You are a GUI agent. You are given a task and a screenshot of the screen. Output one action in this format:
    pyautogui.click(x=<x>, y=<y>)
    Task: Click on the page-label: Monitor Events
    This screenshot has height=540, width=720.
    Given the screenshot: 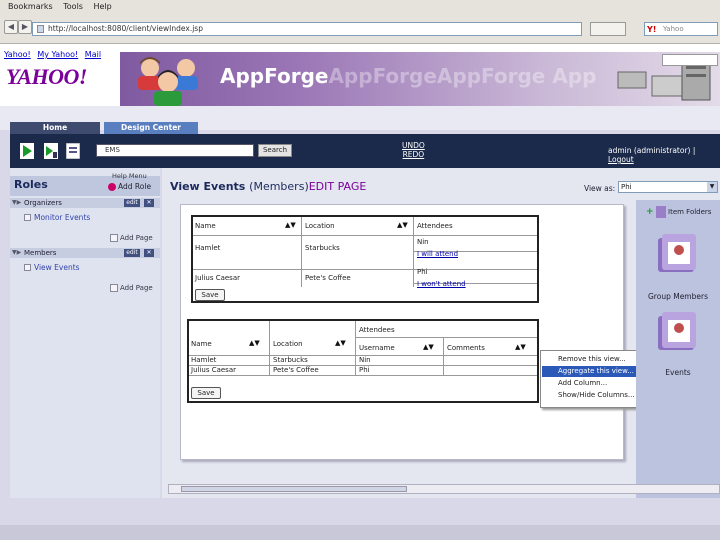 What is the action you would take?
    pyautogui.click(x=62, y=217)
    